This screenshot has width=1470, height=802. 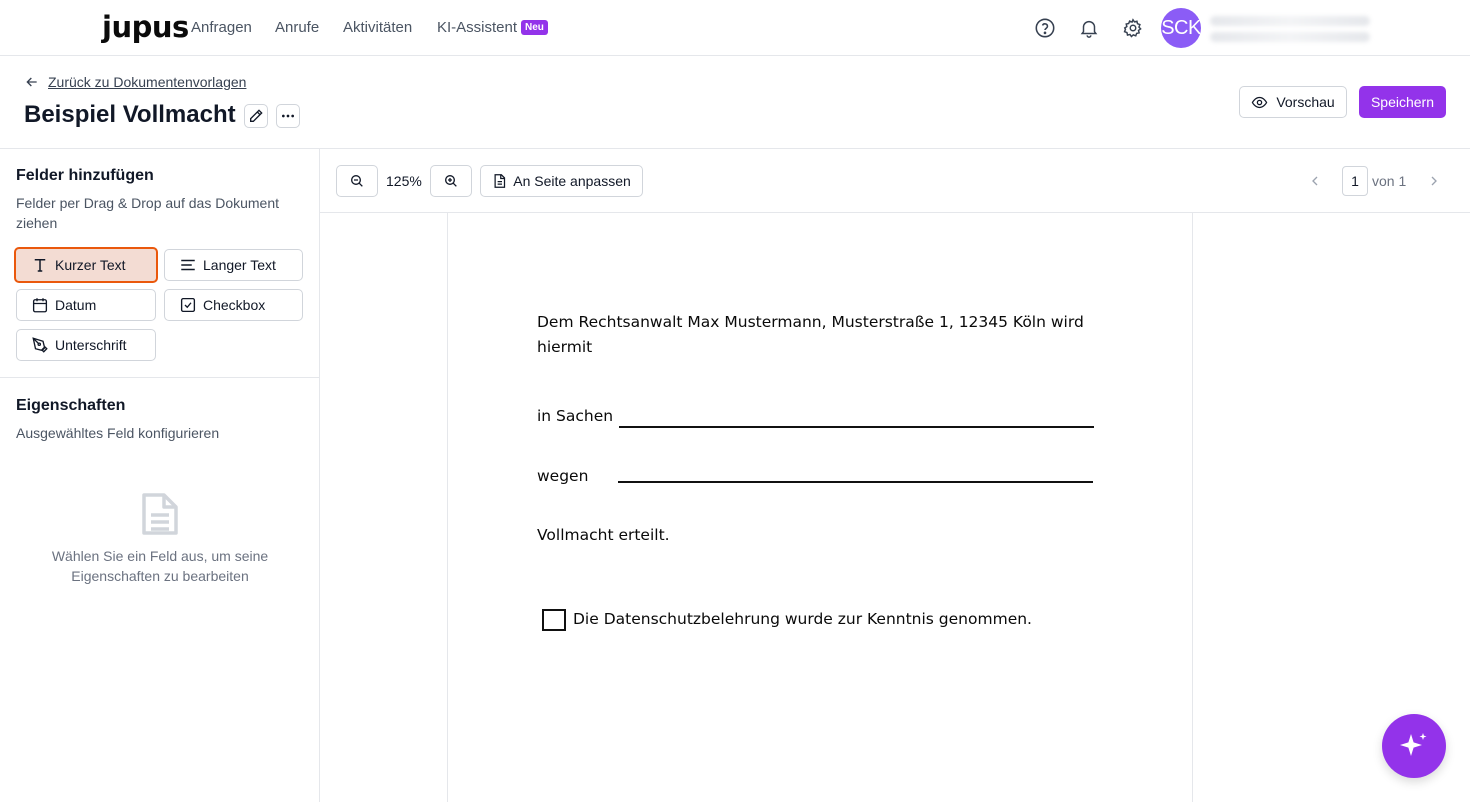 I want to click on page-title: Beispiel Vollmacht, so click(x=130, y=114).